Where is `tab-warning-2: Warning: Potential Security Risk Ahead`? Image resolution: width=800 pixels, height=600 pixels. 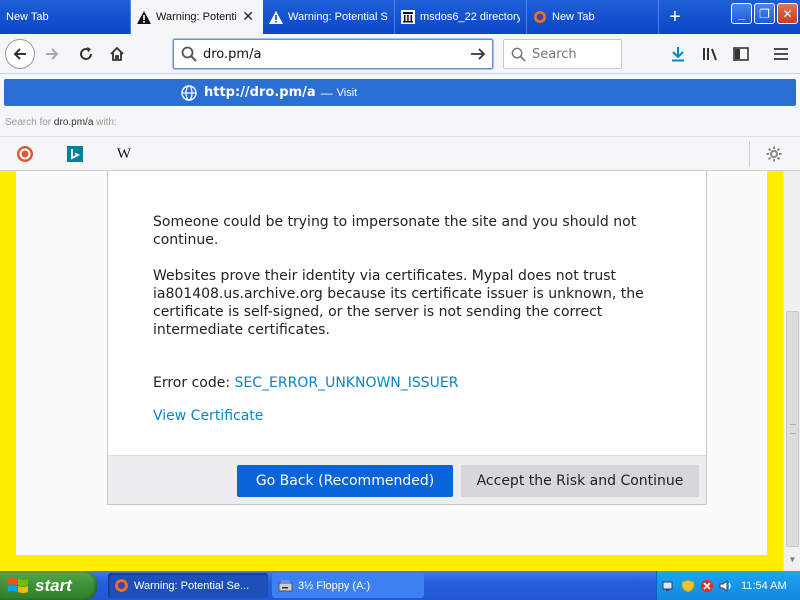 tab-warning-2: Warning: Potential Security Risk Ahead is located at coordinates (329, 17).